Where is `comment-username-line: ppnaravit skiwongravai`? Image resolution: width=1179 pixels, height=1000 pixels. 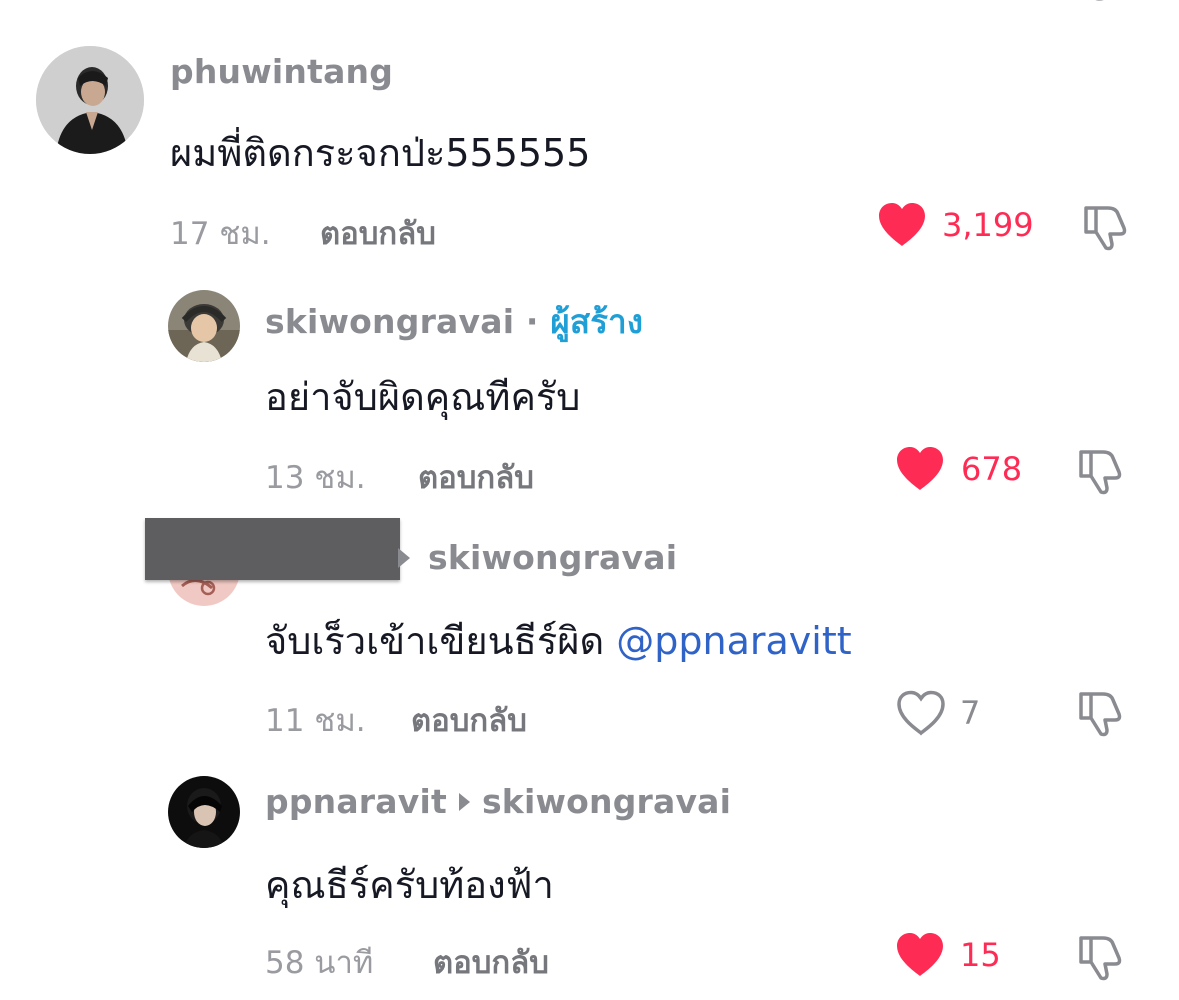
comment-username-line: ppnaravit skiwongravai is located at coordinates (498, 801).